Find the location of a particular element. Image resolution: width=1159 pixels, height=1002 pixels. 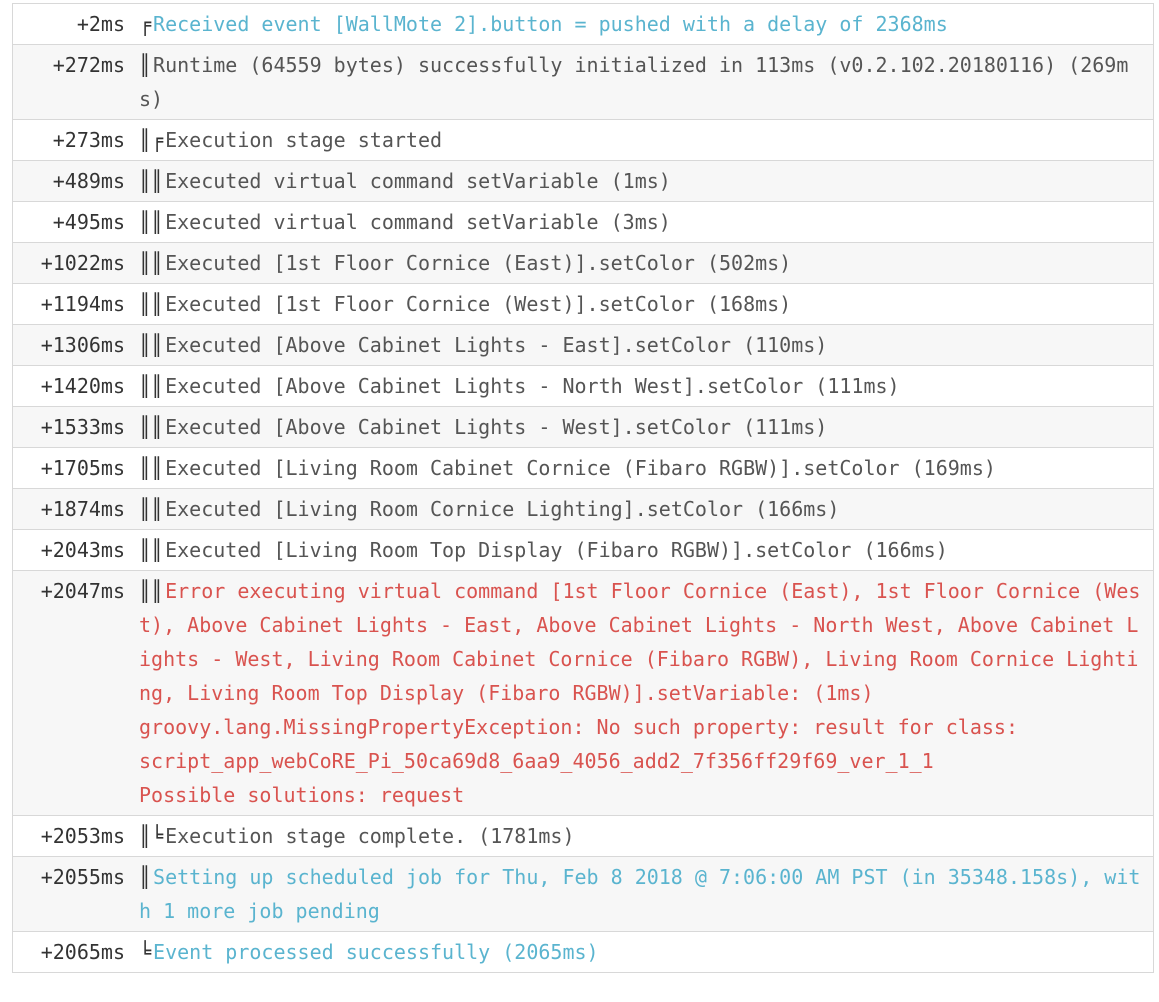

nesting-indicator: ╒ is located at coordinates (145, 24).